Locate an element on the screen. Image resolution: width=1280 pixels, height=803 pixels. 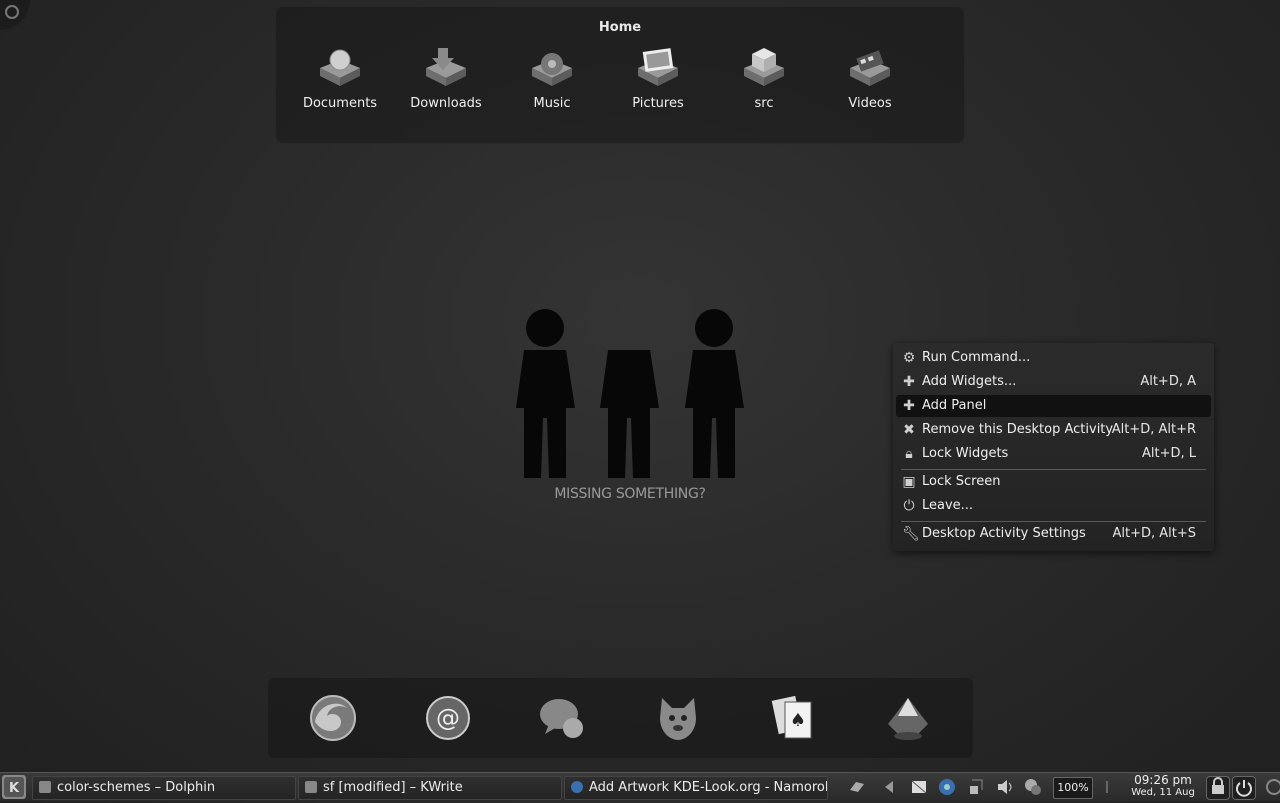
menu-item-add-widgets: ✚ Add Widgets... Alt+D, A is located at coordinates (1053, 382).